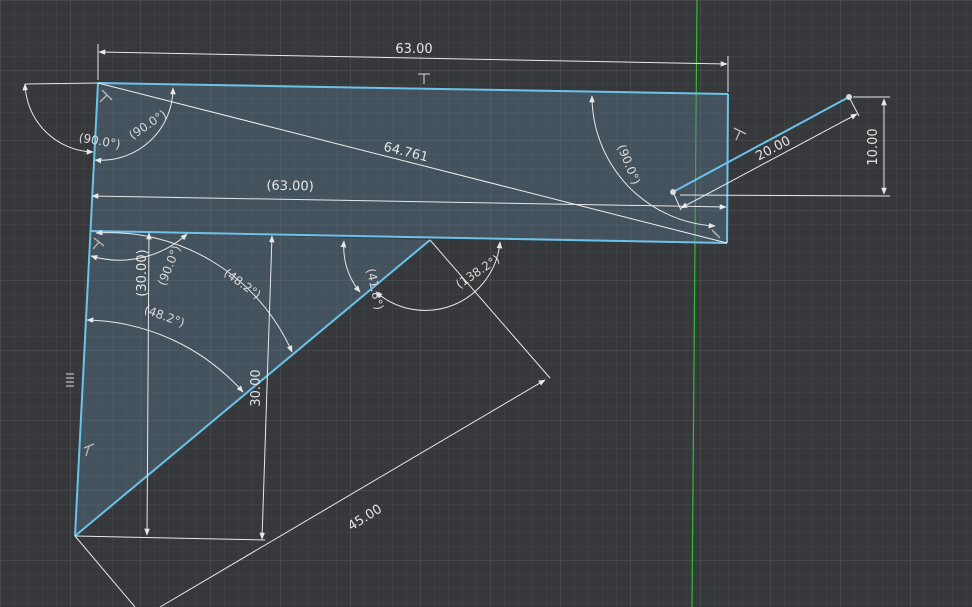 The image size is (972, 607). I want to click on inner-height-label: 30.00, so click(256, 387).